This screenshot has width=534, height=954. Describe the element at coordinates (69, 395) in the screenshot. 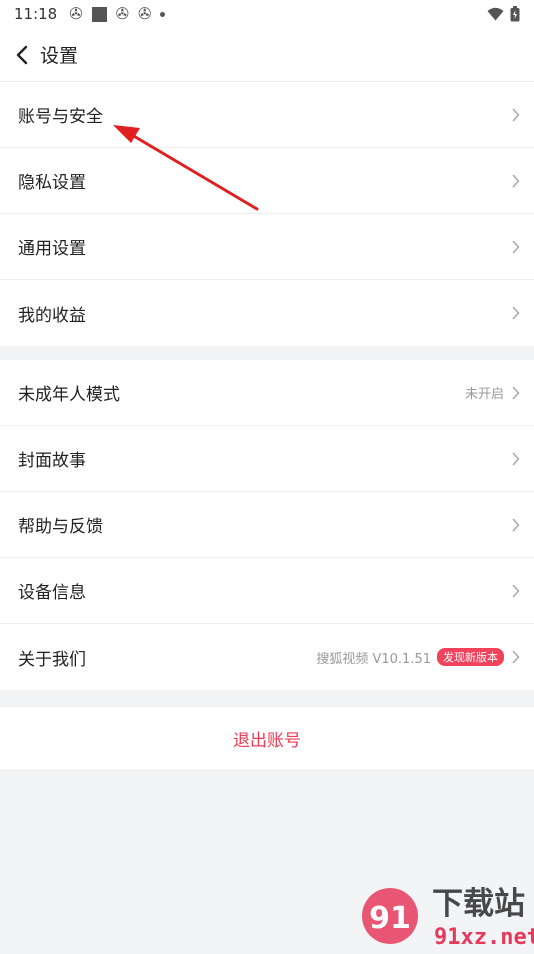

I see `settings-item-label: 未成年人模式` at that location.